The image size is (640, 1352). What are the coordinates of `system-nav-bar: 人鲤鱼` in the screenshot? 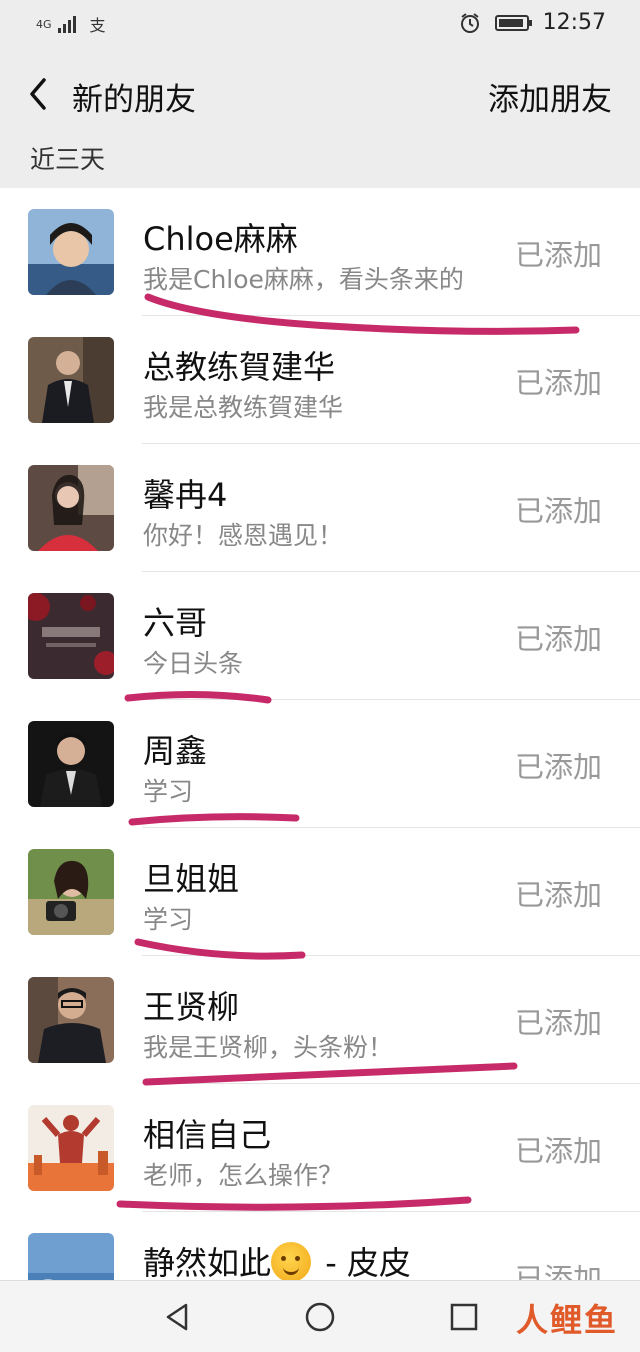 It's located at (320, 1316).